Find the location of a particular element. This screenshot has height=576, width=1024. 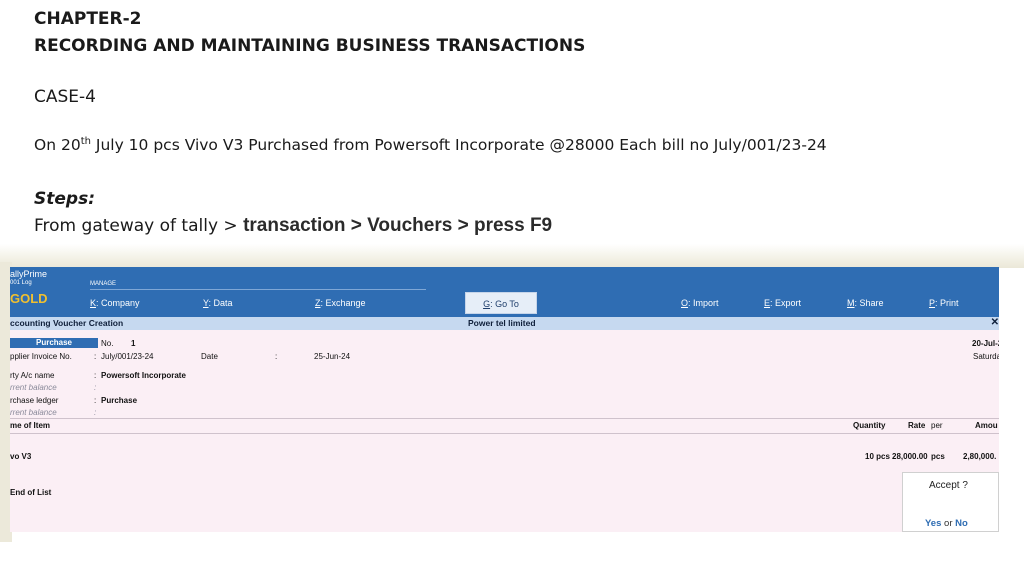

company-name: Power tel limited is located at coordinates (502, 323).